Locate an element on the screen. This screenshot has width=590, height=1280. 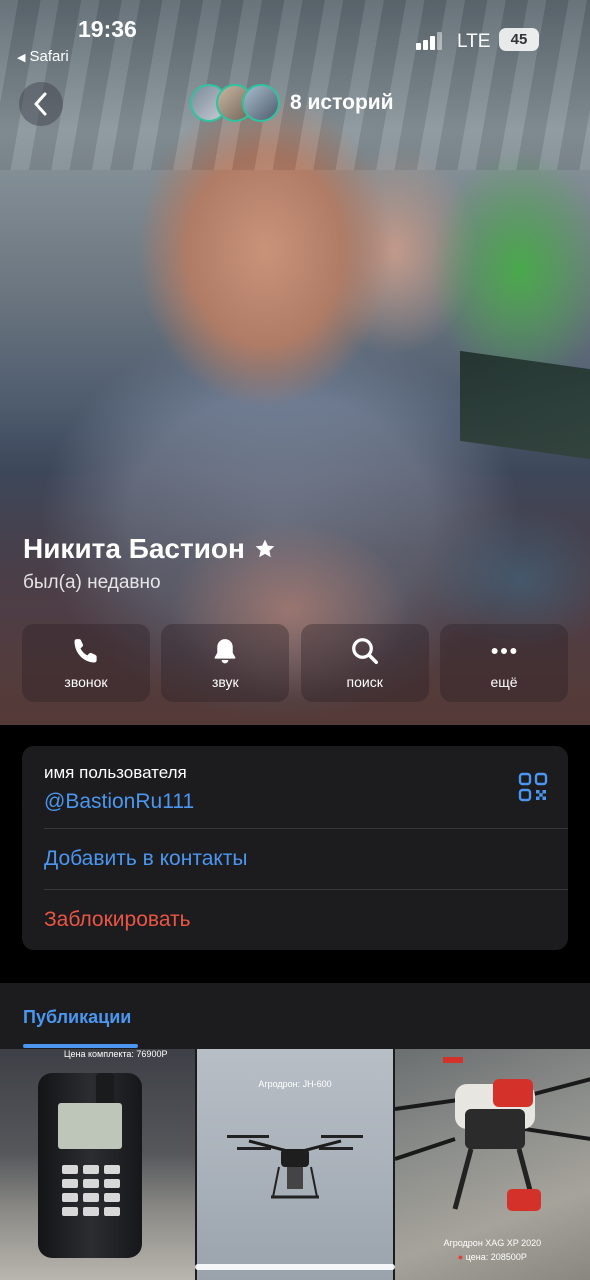
chevron-left-icon is located at coordinates (40, 104).